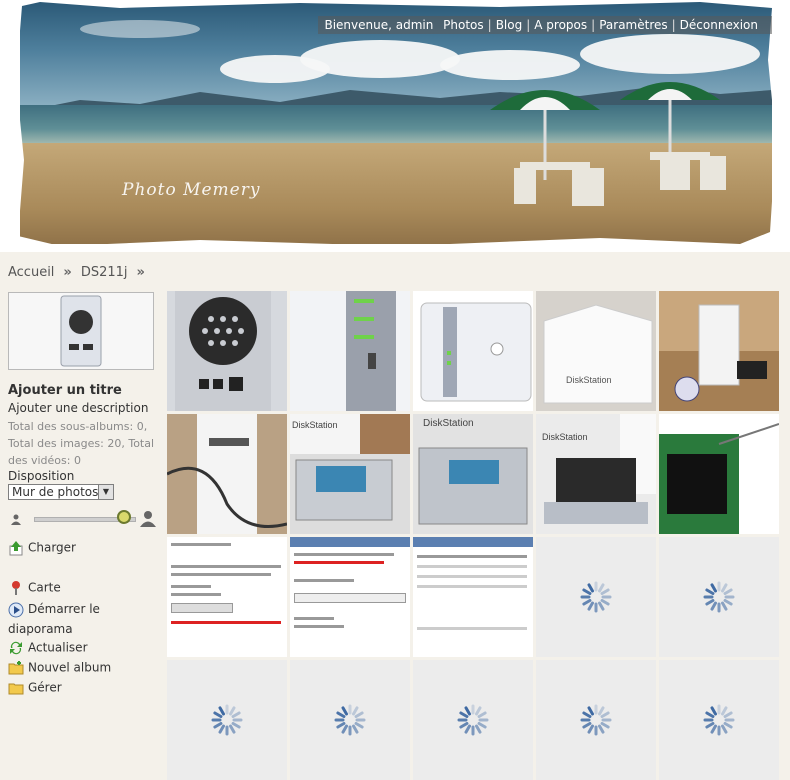 This screenshot has height=780, width=790. What do you see at coordinates (633, 25) in the screenshot?
I see `nav-settings-link: Paramètres` at bounding box center [633, 25].